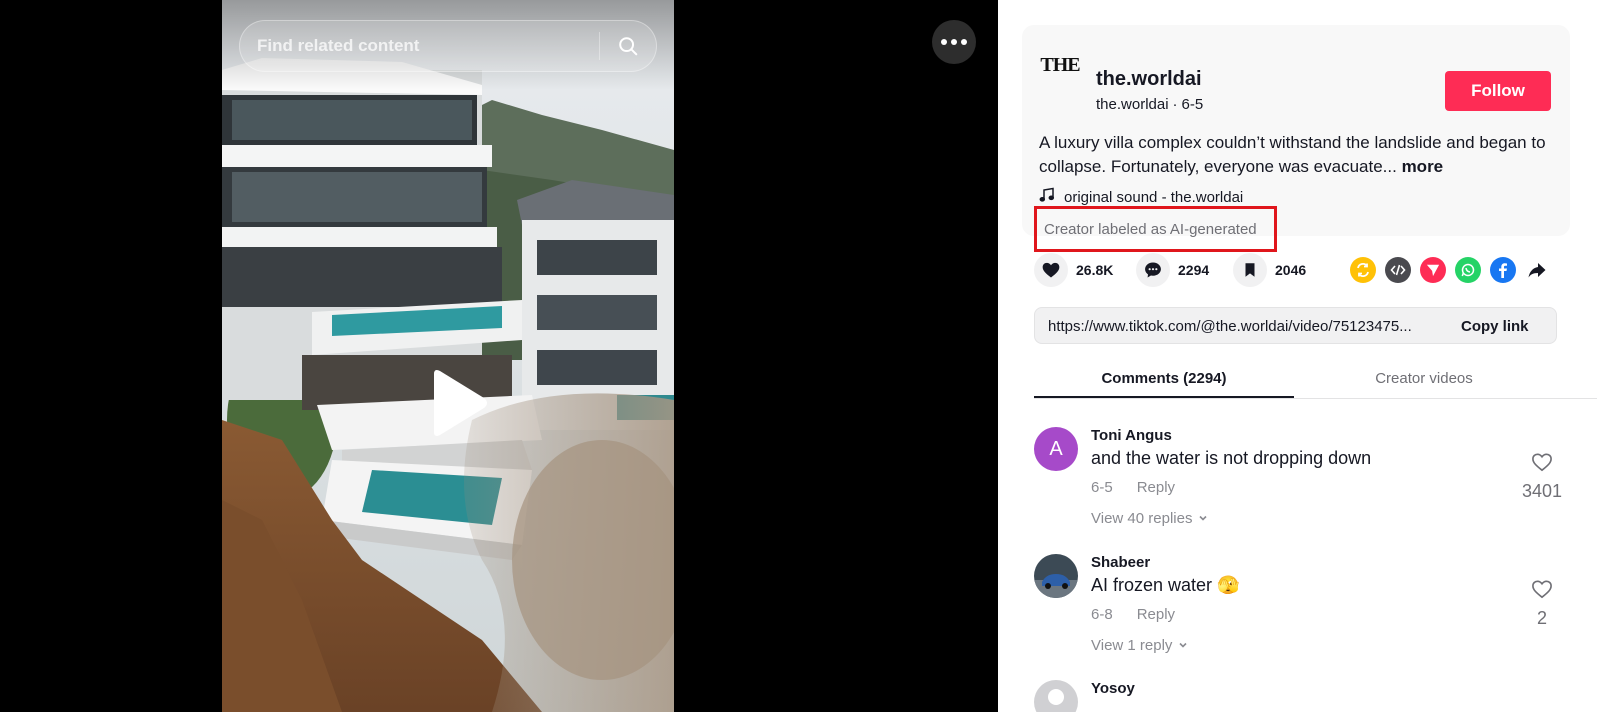  Describe the element at coordinates (1423, 166) in the screenshot. I see `more-link: more` at that location.